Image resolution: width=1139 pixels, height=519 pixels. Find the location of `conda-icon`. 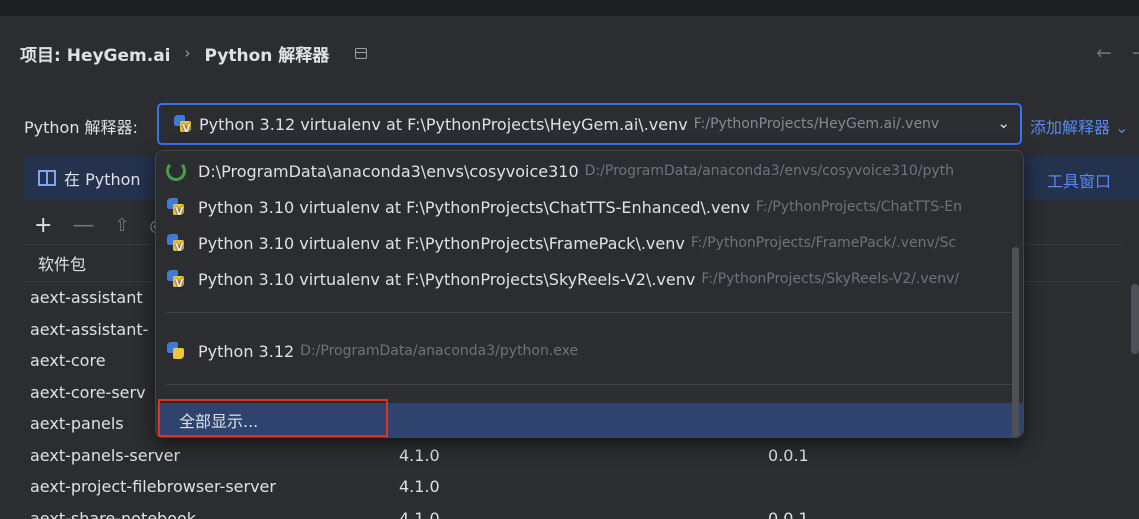

conda-icon is located at coordinates (176, 171).